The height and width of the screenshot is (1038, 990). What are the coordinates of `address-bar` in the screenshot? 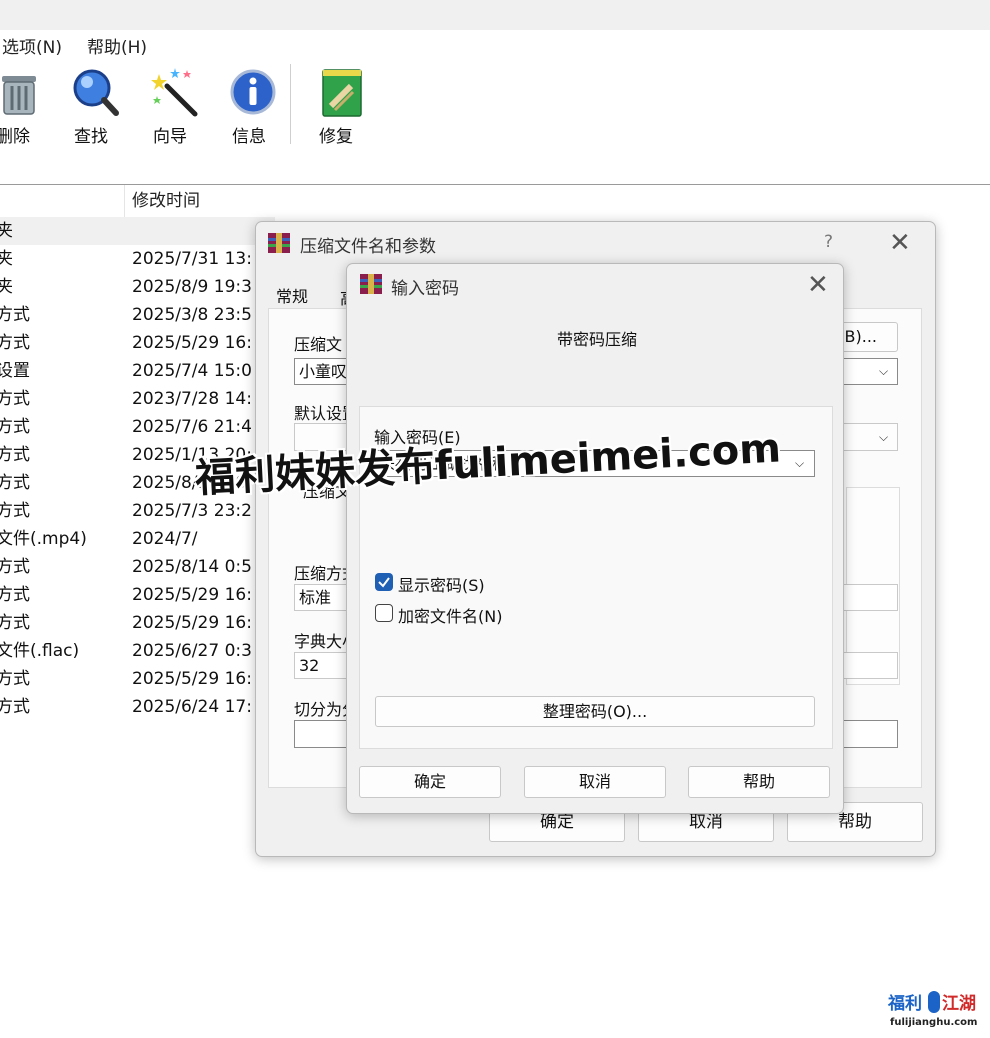 It's located at (495, 168).